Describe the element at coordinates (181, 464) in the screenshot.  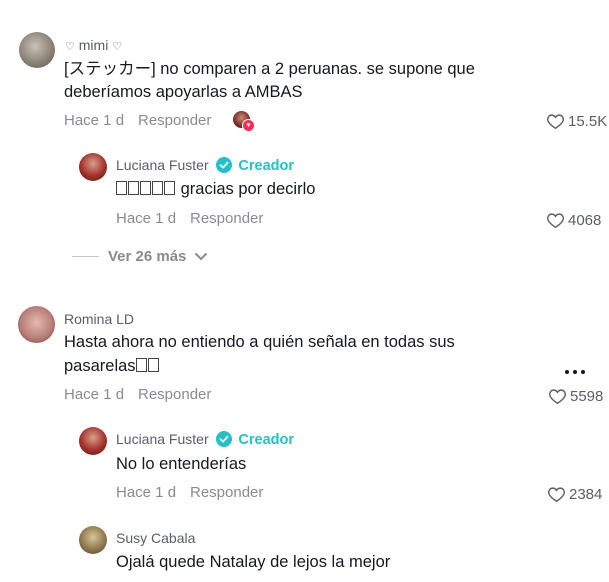
I see `reply-text: No lo entenderías` at that location.